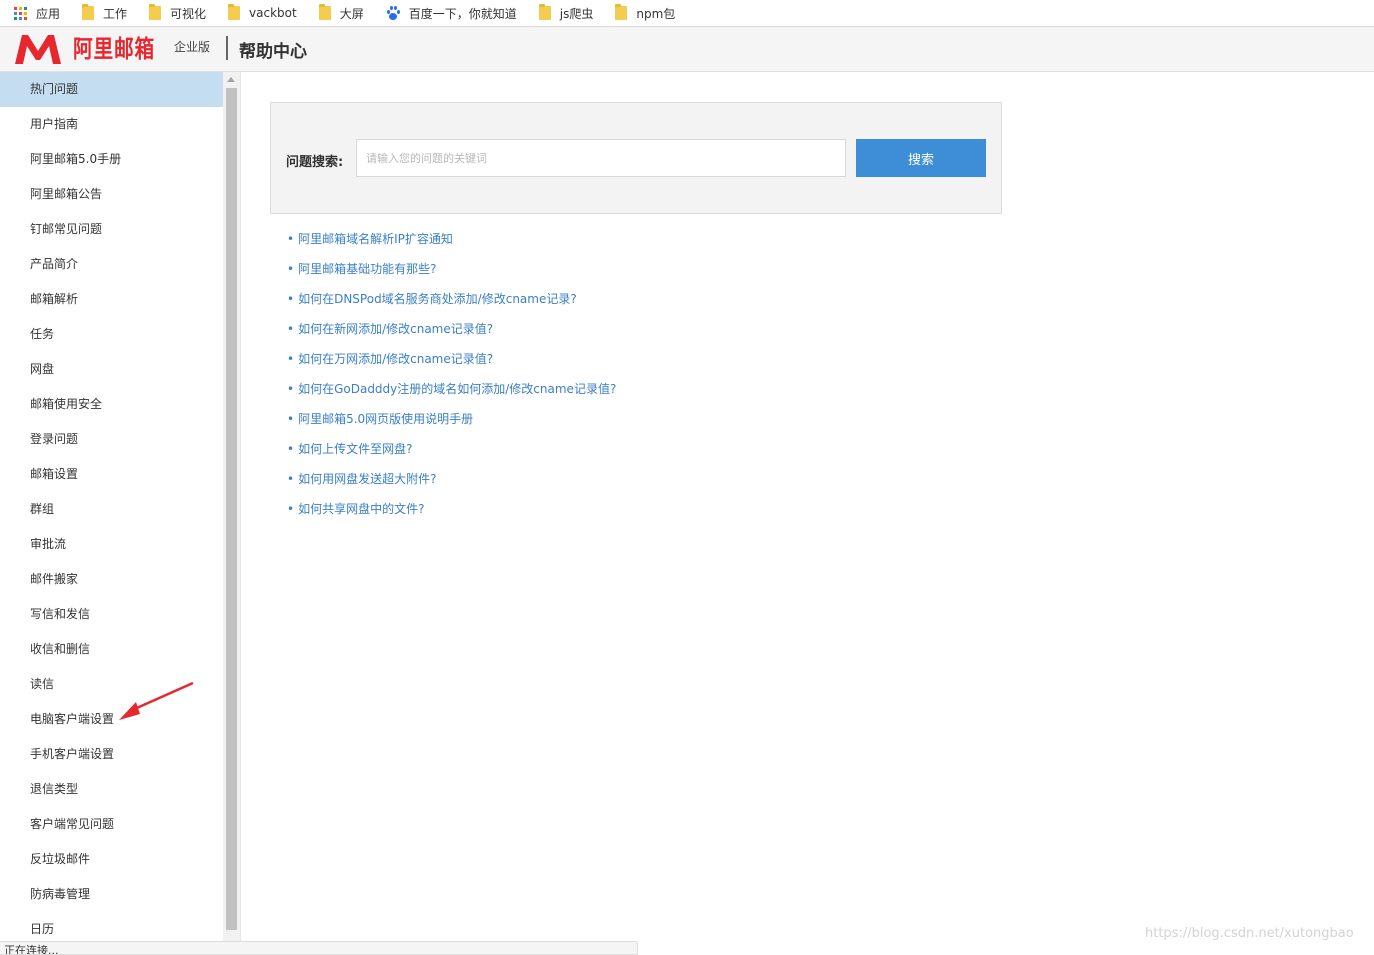 The image size is (1374, 955). I want to click on bookmark-label: js爬虫, so click(576, 13).